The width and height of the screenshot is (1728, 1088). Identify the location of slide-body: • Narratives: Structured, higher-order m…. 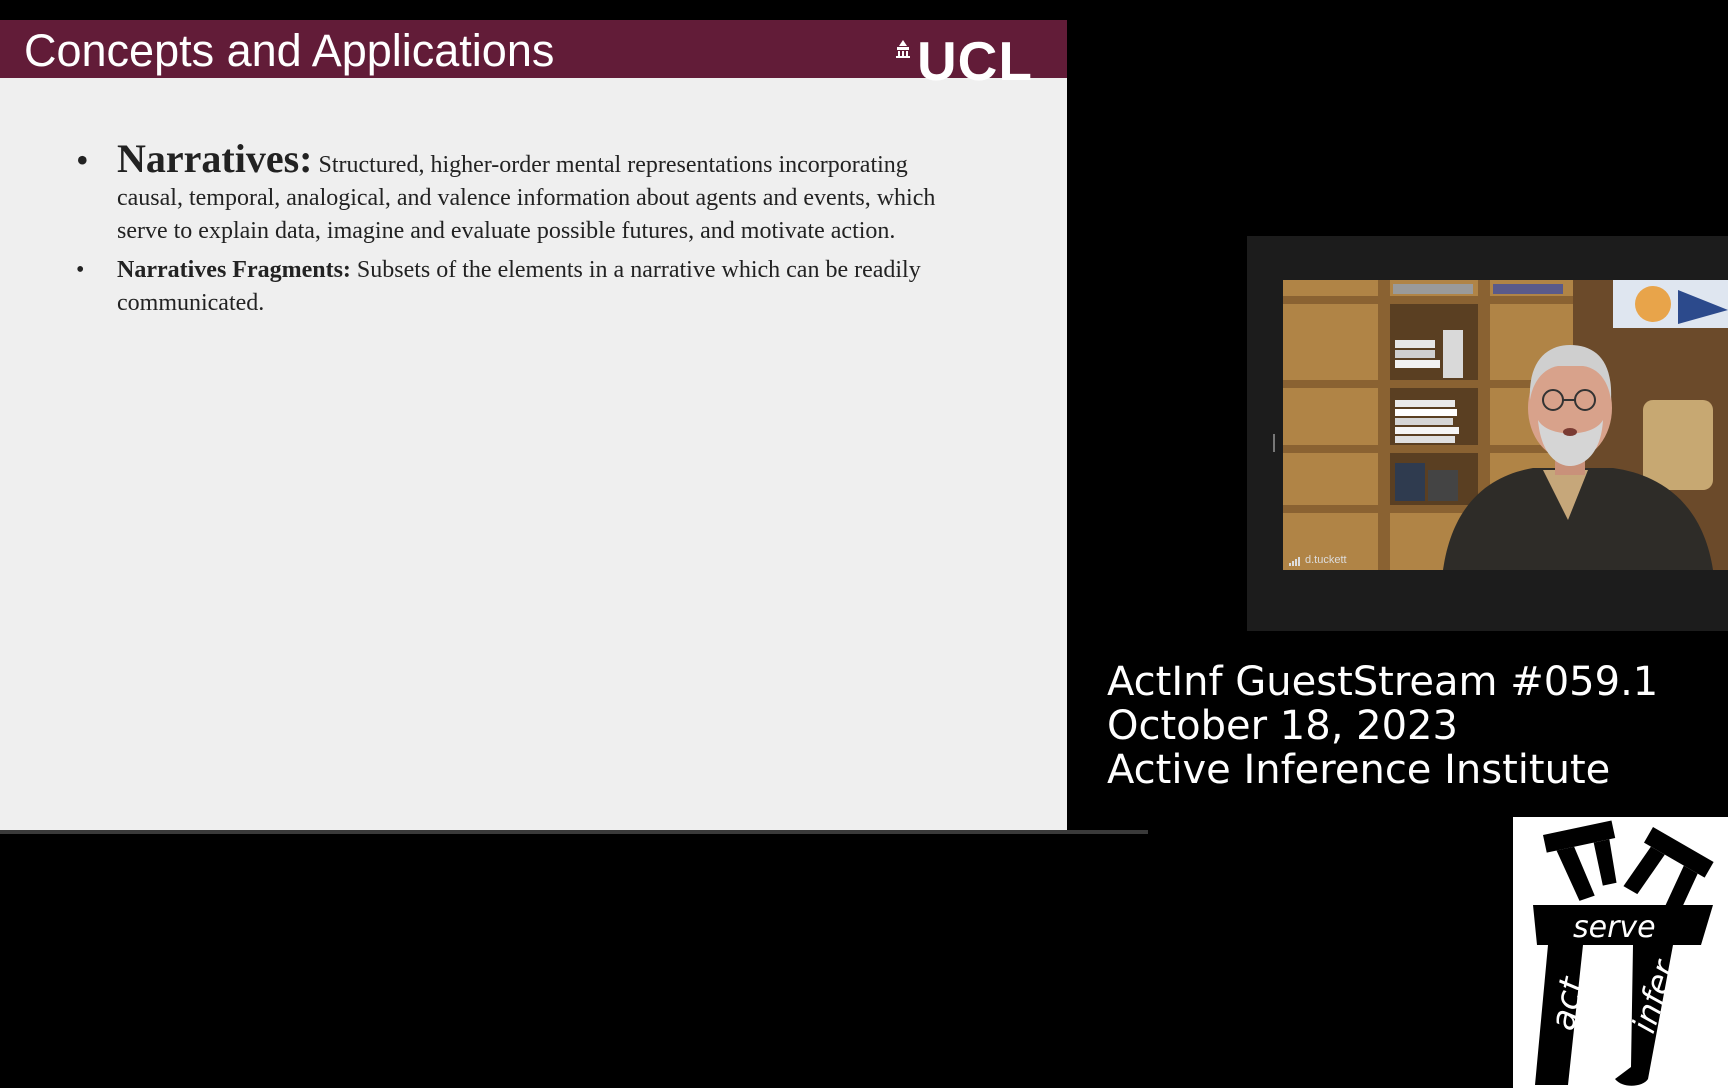
(526, 229).